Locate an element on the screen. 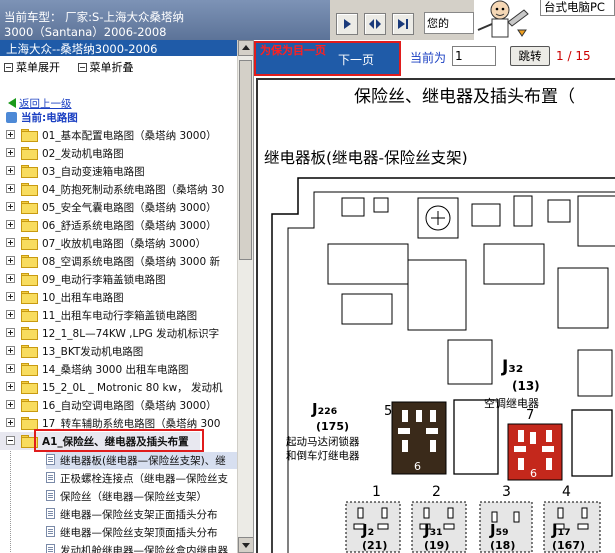  menu-controls: 菜单展开 菜单折叠 is located at coordinates (118, 66).